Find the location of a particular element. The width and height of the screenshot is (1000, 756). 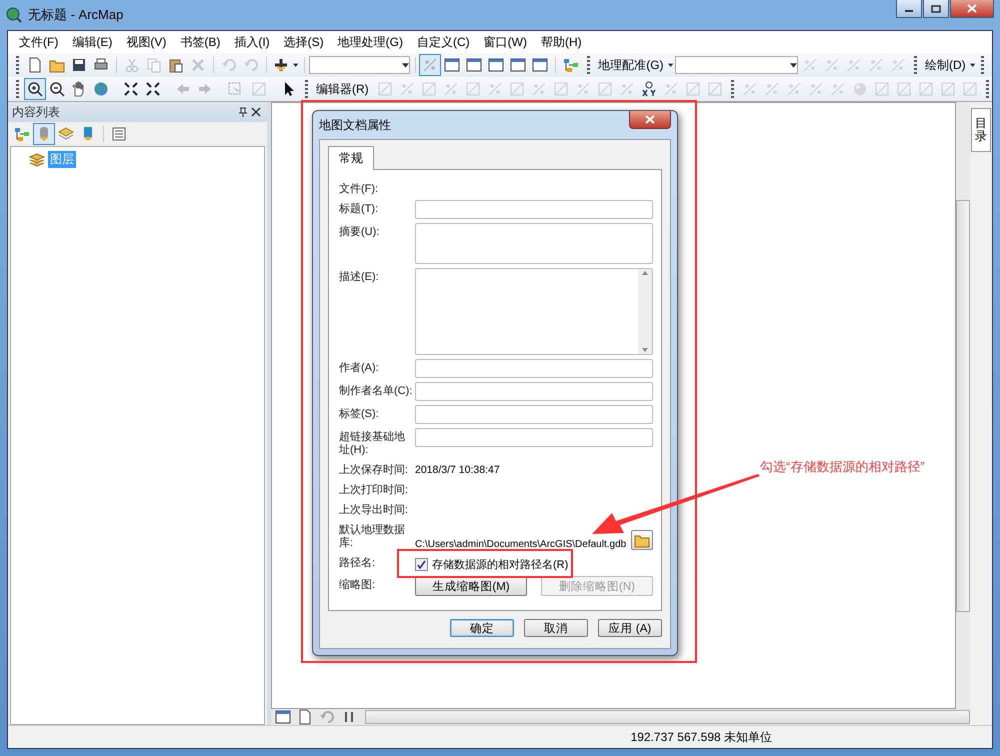

field-label: 上次打印时间: is located at coordinates (374, 490).